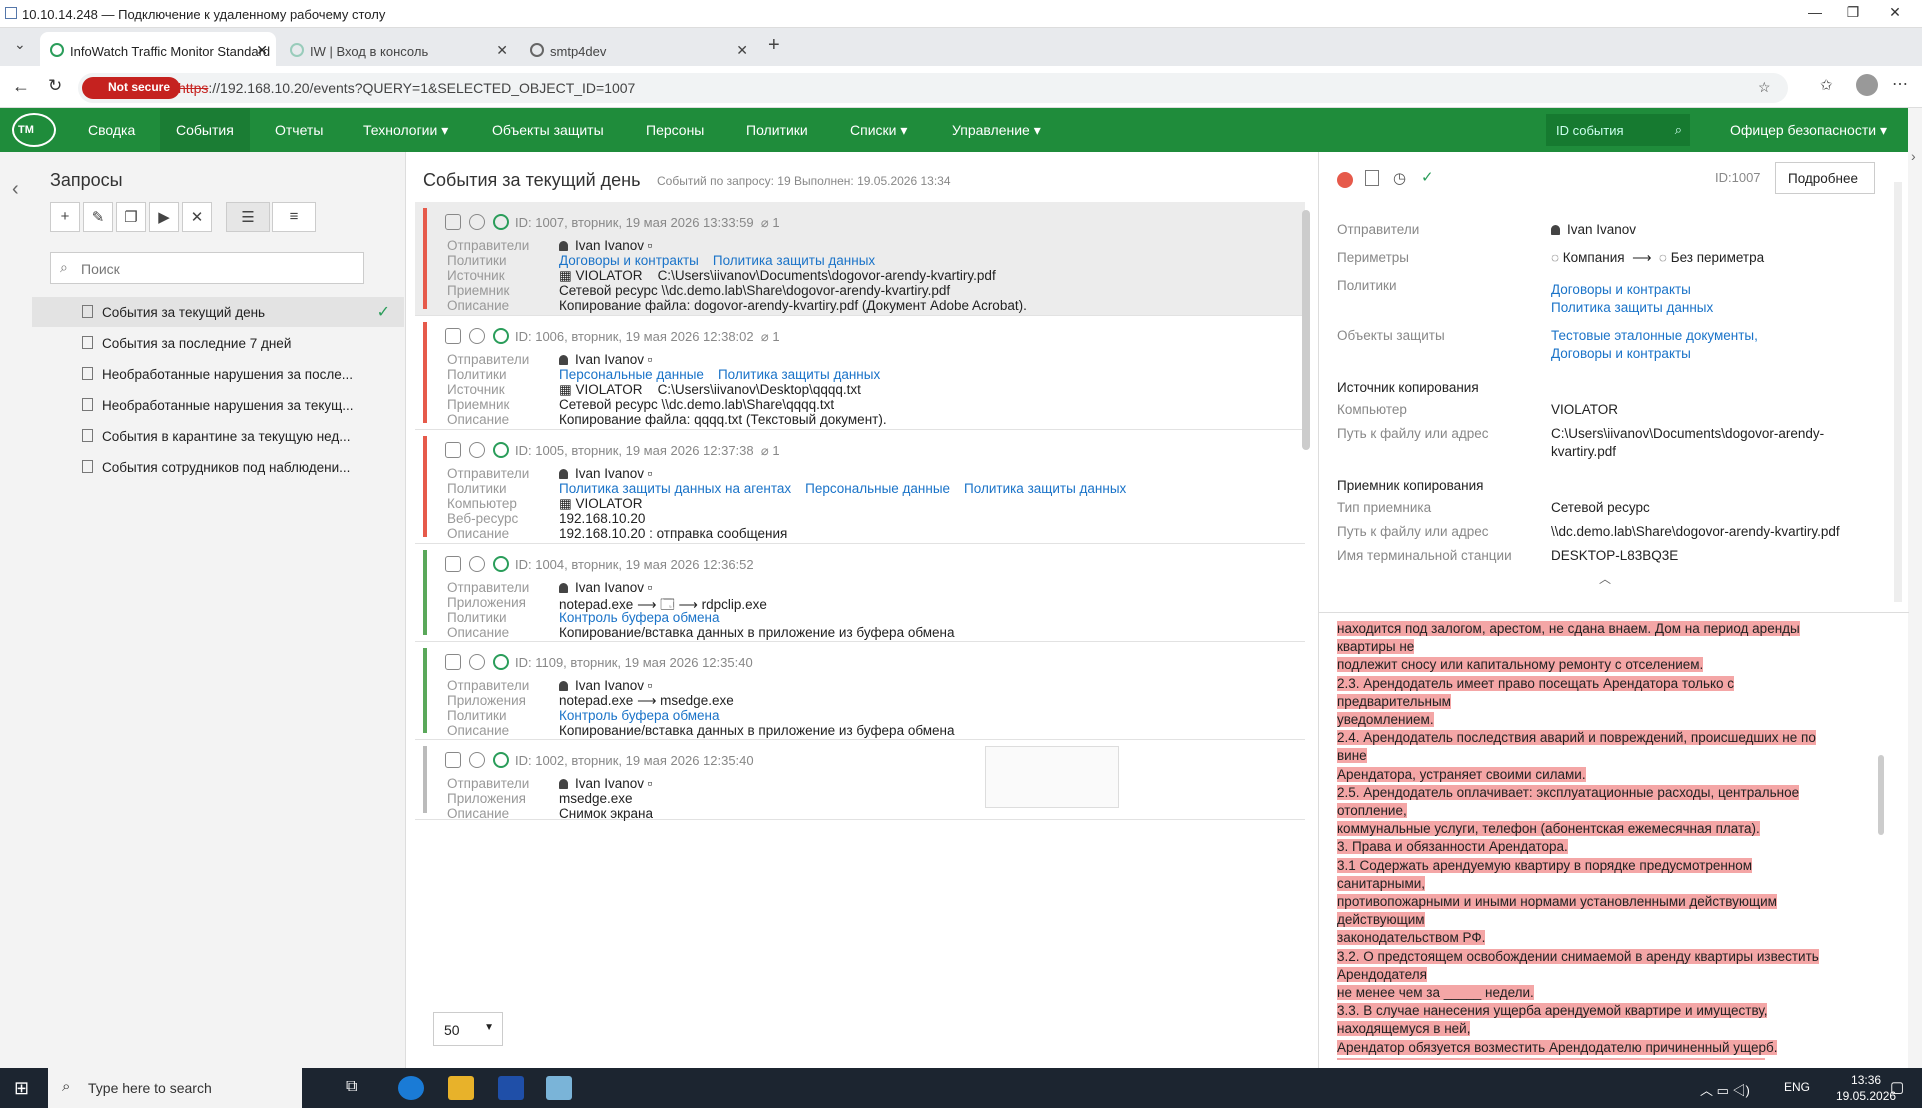  I want to click on events-scrollbar, so click(1306, 330).